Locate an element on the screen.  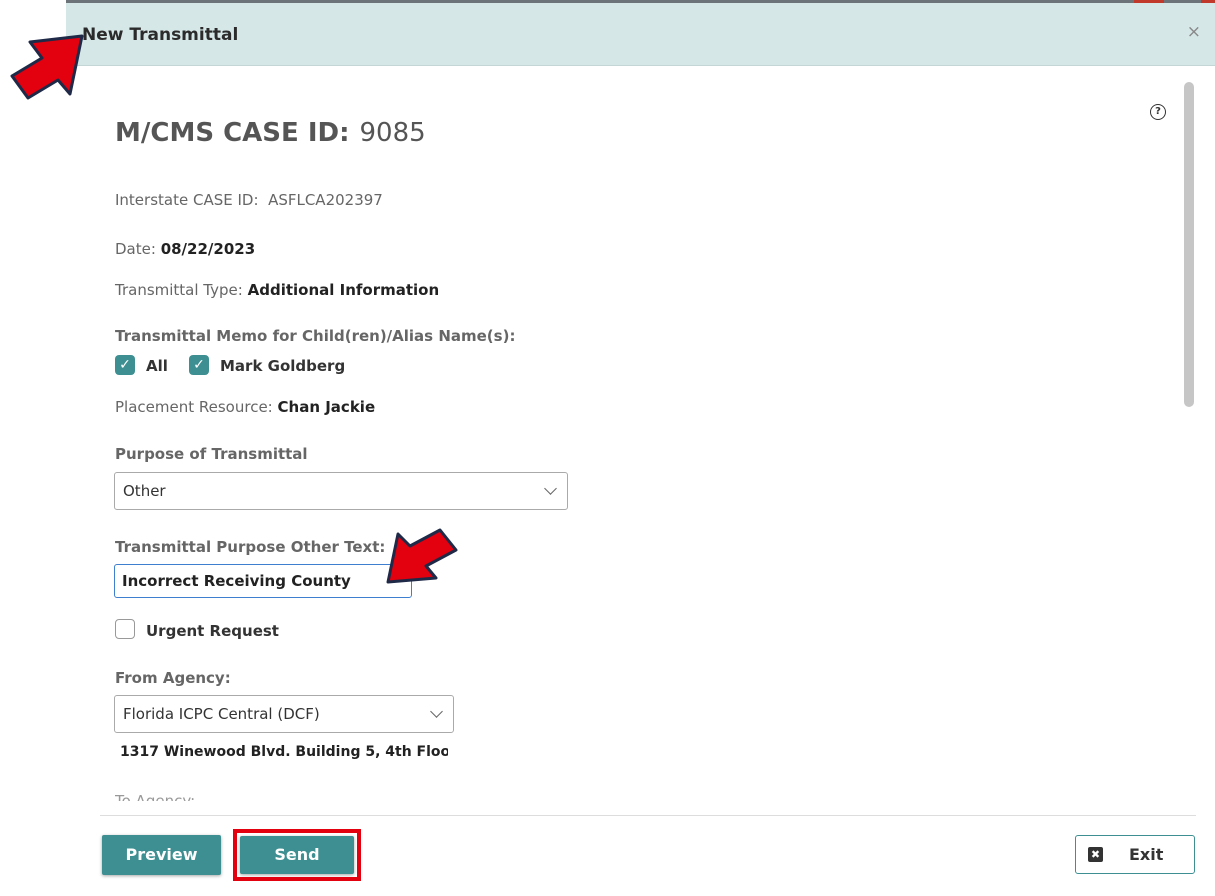
case-id-heading: M/CMS CASE ID: 9085 is located at coordinates (270, 133).